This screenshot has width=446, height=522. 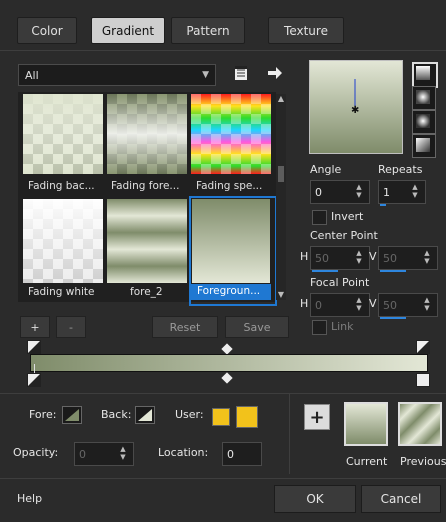 I want to click on thumb-label: fore_2, so click(x=146, y=292).